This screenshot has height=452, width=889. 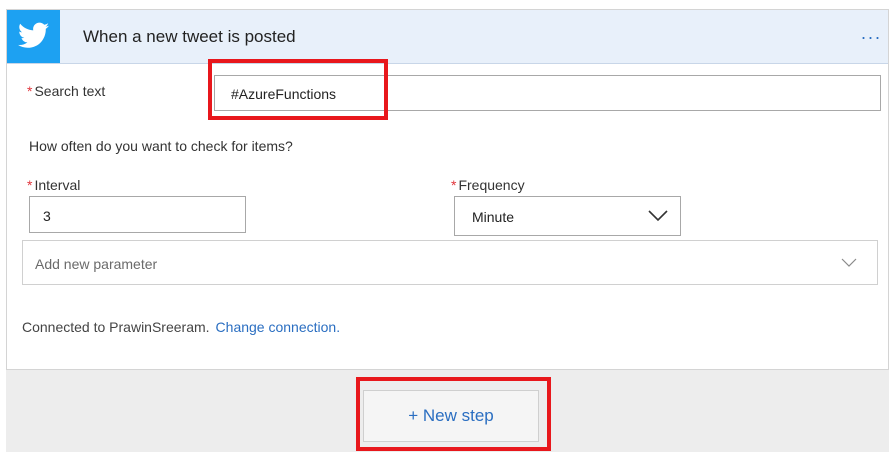 What do you see at coordinates (116, 327) in the screenshot?
I see `connection-text: Connected to PrawinSreeram.` at bounding box center [116, 327].